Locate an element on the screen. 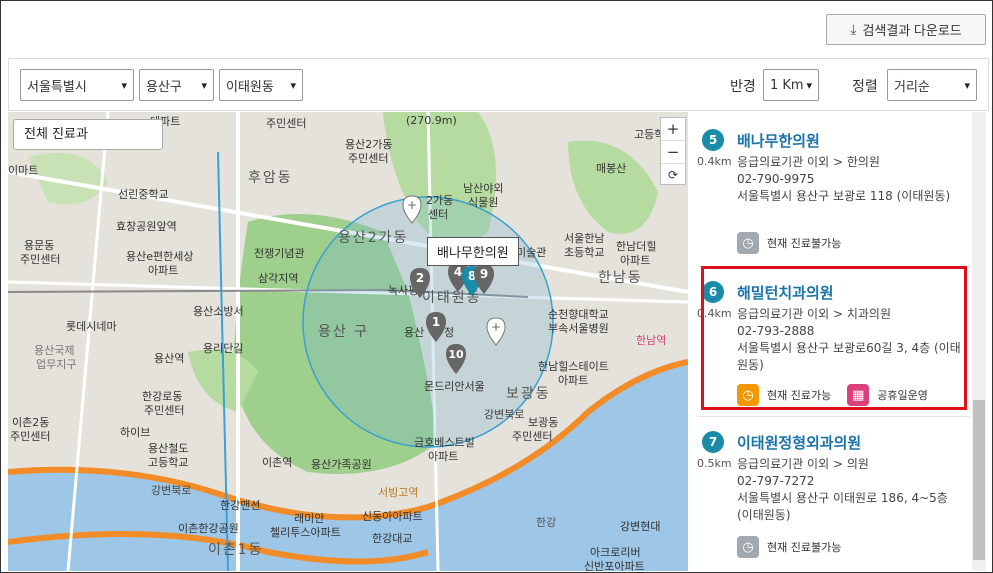 The width and height of the screenshot is (993, 573). sort-select: 거리순 ▾ is located at coordinates (932, 85).